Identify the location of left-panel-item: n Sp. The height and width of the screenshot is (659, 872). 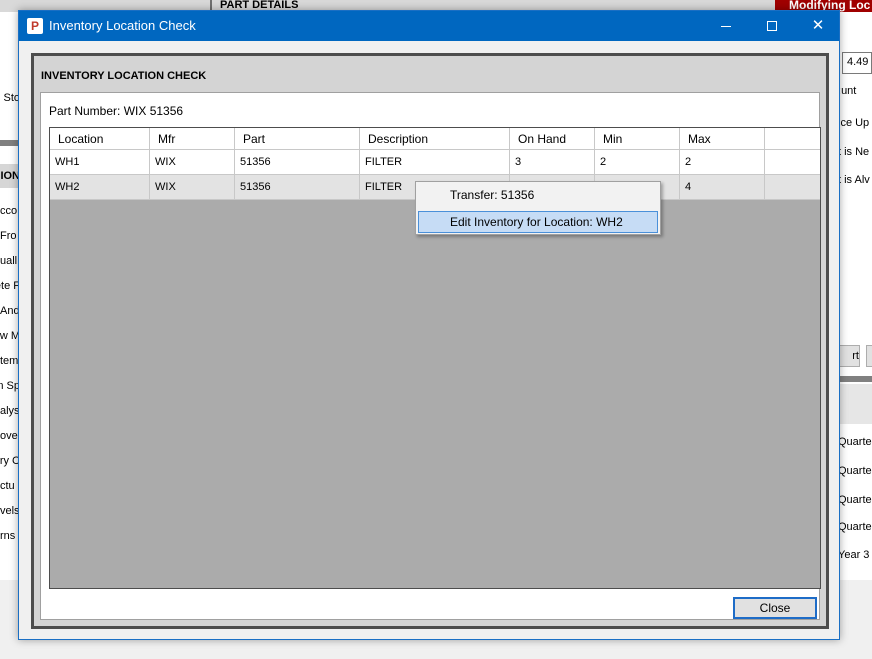
(10, 386).